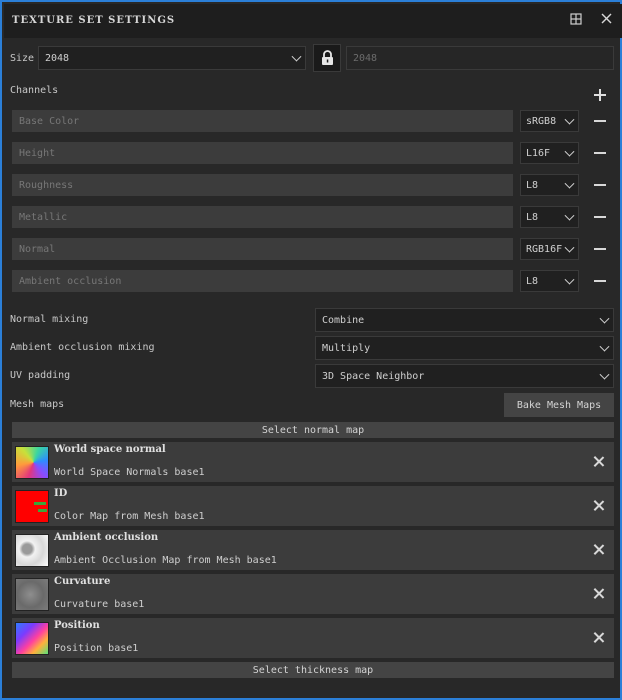 This screenshot has height=700, width=622. What do you see at coordinates (313, 594) in the screenshot?
I see `mesh-map-item: Curvature Curvature base1` at bounding box center [313, 594].